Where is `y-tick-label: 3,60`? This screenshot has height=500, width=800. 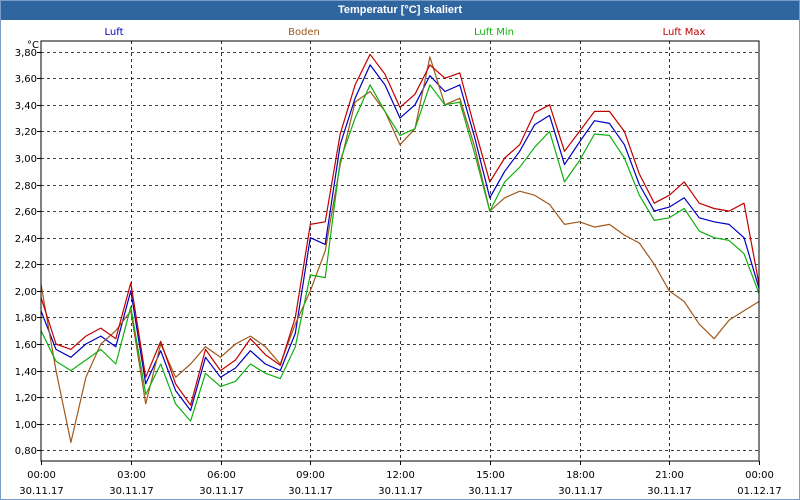
y-tick-label: 3,60 is located at coordinates (26, 79).